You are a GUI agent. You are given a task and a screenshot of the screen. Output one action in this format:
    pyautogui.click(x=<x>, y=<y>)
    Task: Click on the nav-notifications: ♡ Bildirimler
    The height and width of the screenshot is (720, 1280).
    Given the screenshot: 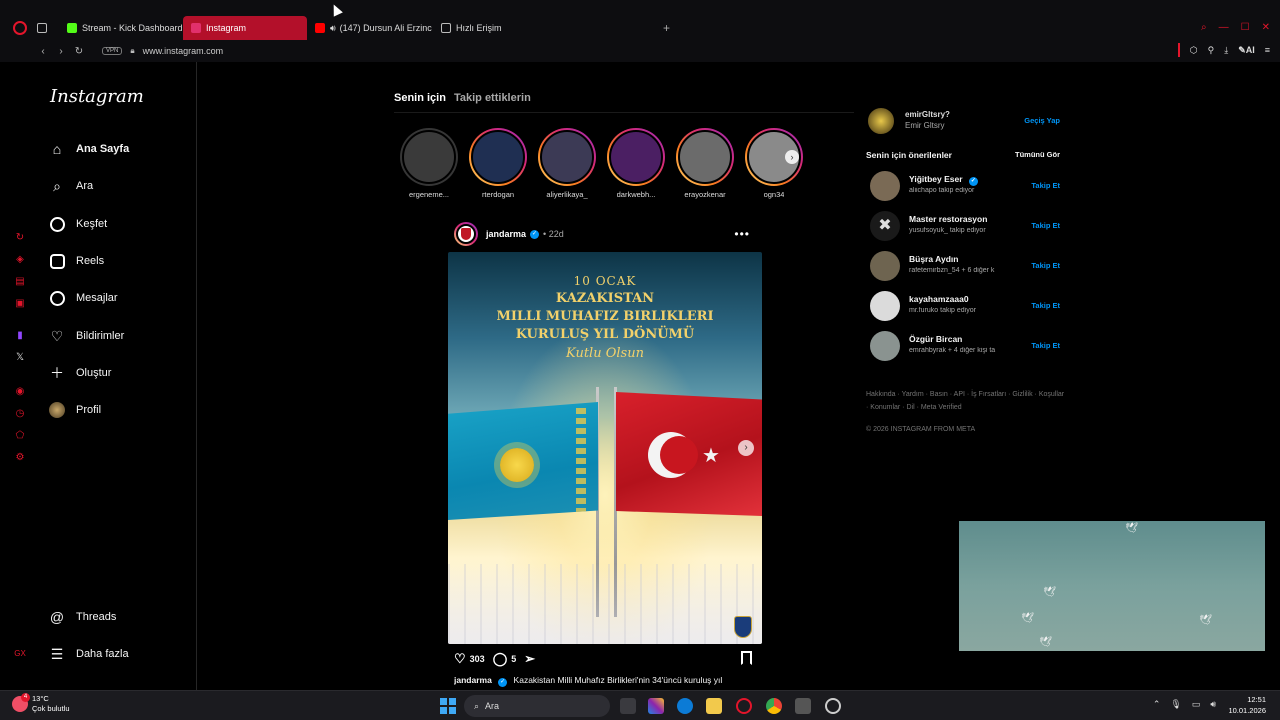 What is the action you would take?
    pyautogui.click(x=86, y=336)
    